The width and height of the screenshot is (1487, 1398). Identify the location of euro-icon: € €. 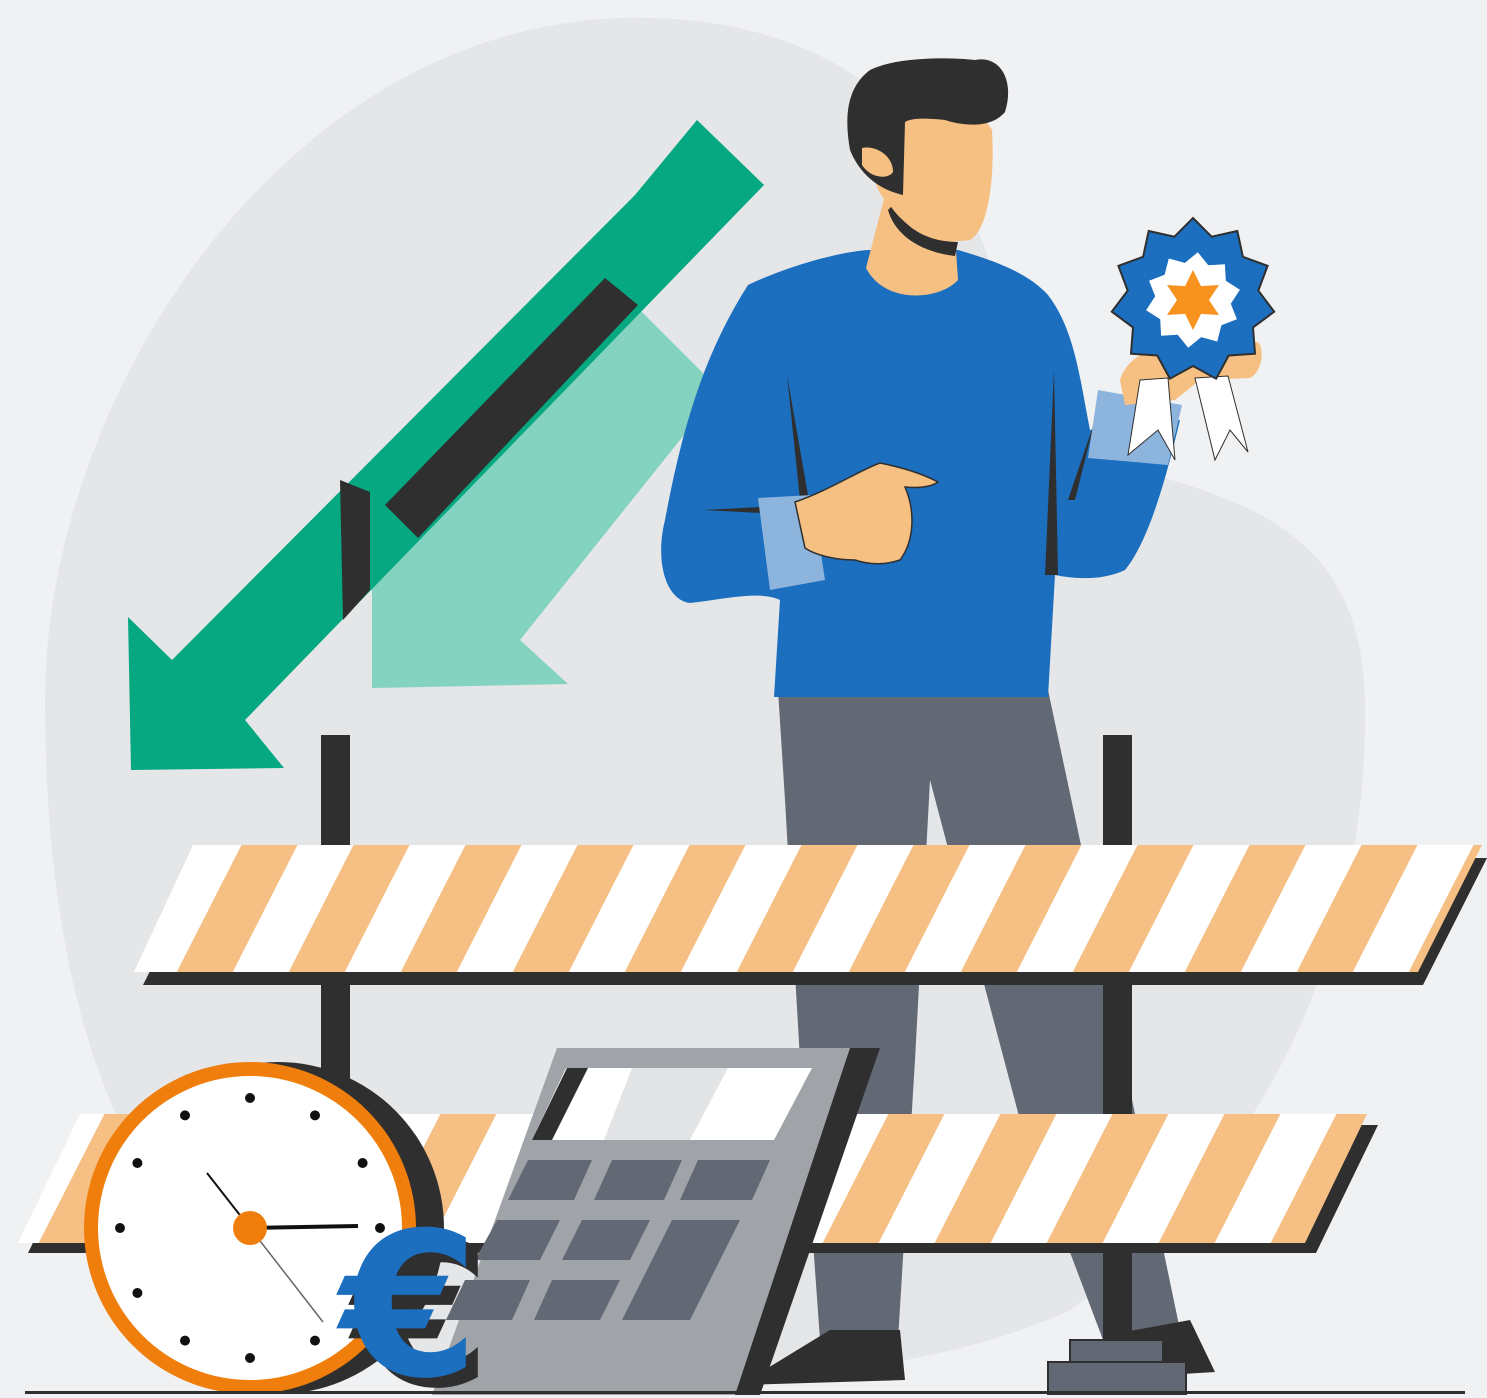
(413, 1294).